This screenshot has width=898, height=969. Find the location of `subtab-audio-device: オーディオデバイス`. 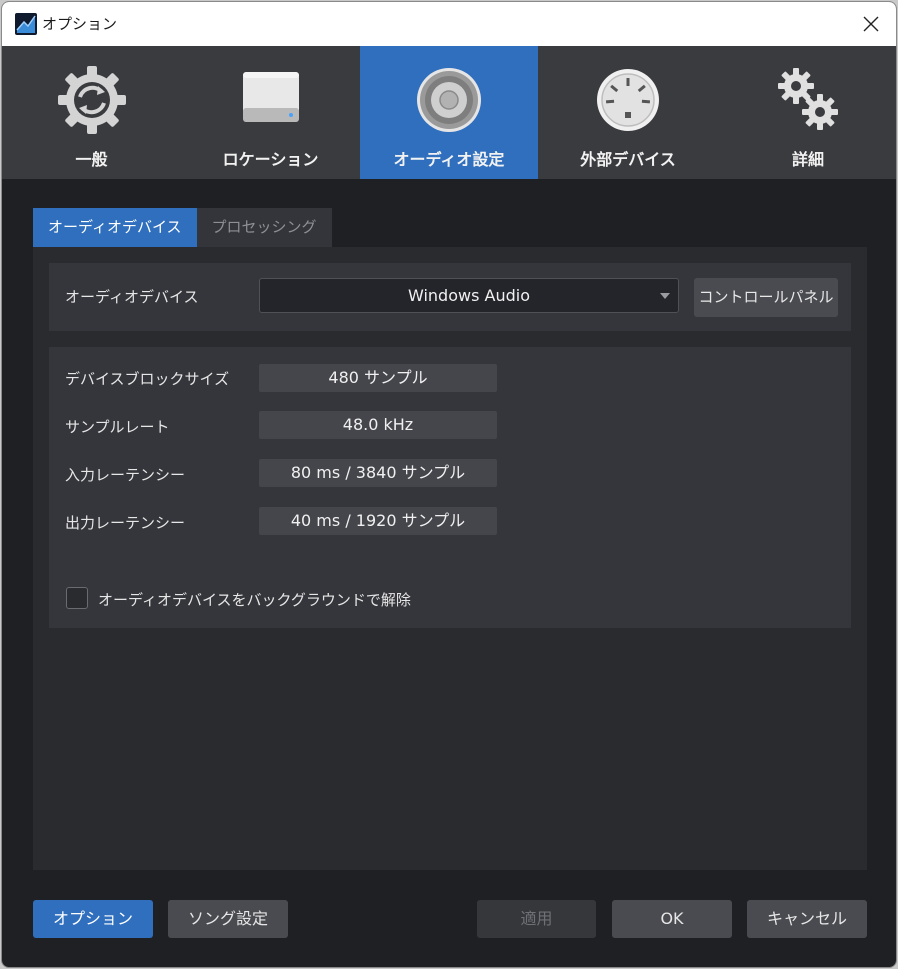

subtab-audio-device: オーディオデバイス is located at coordinates (115, 227).